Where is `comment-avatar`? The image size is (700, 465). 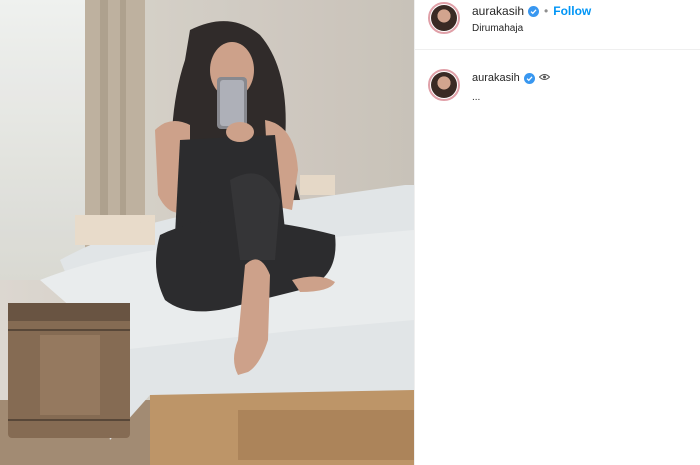 comment-avatar is located at coordinates (444, 85).